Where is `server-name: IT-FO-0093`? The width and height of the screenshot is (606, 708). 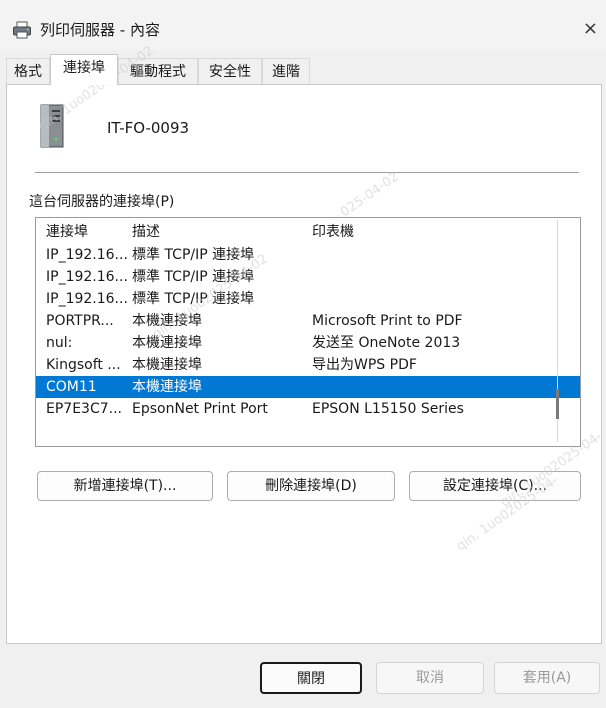
server-name: IT-FO-0093 is located at coordinates (148, 128).